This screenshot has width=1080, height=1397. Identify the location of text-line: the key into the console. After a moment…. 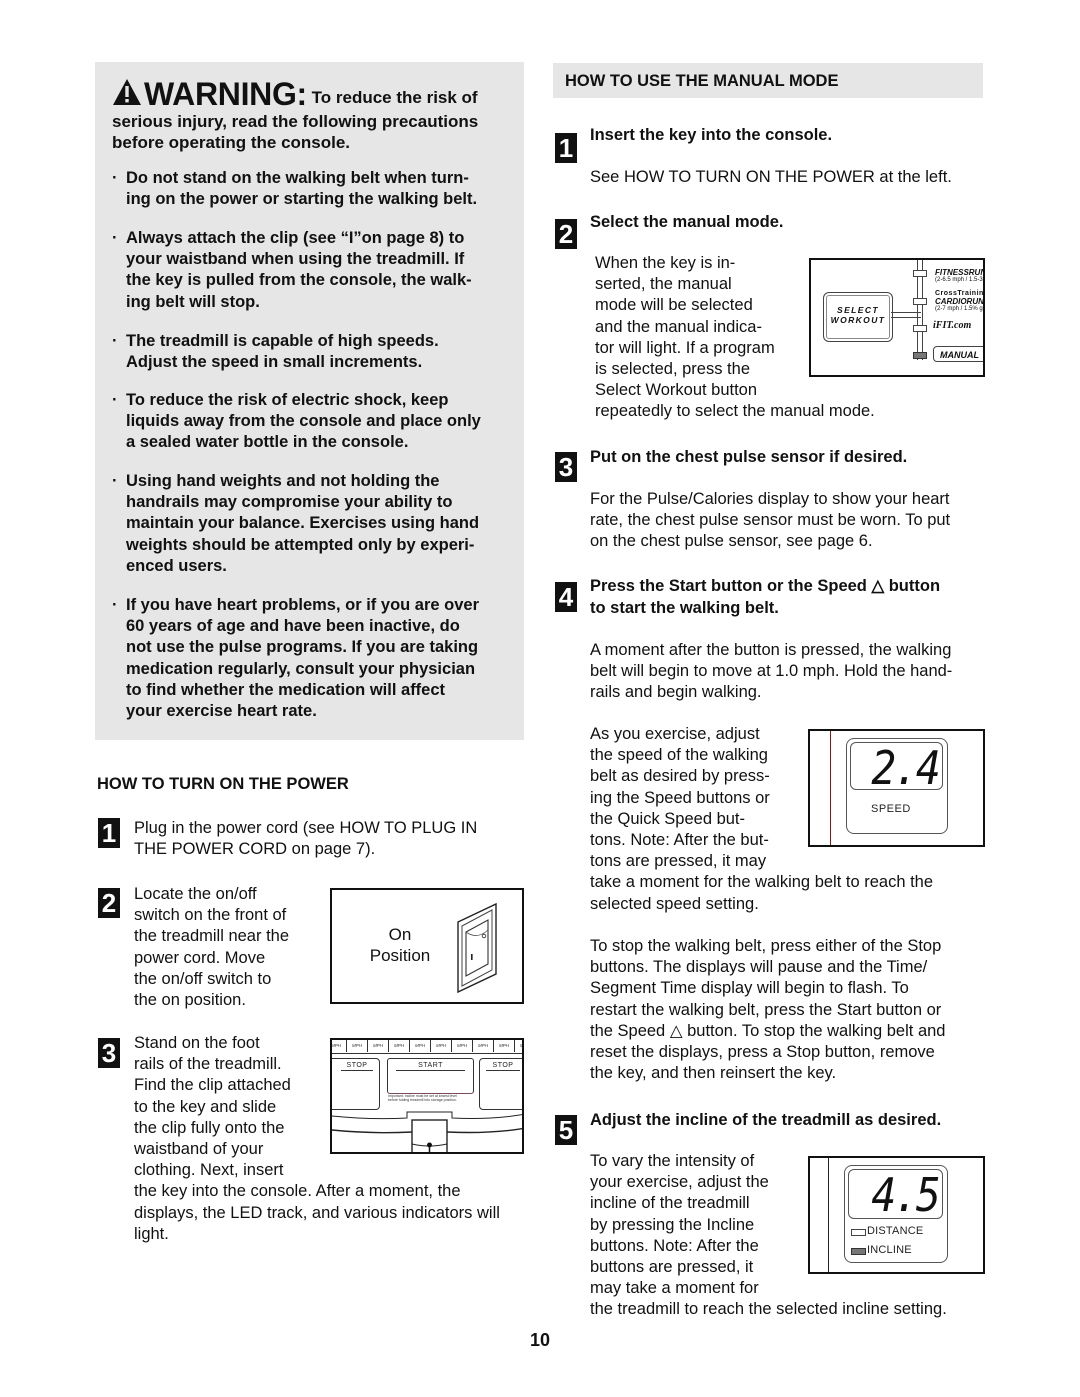
(297, 1191).